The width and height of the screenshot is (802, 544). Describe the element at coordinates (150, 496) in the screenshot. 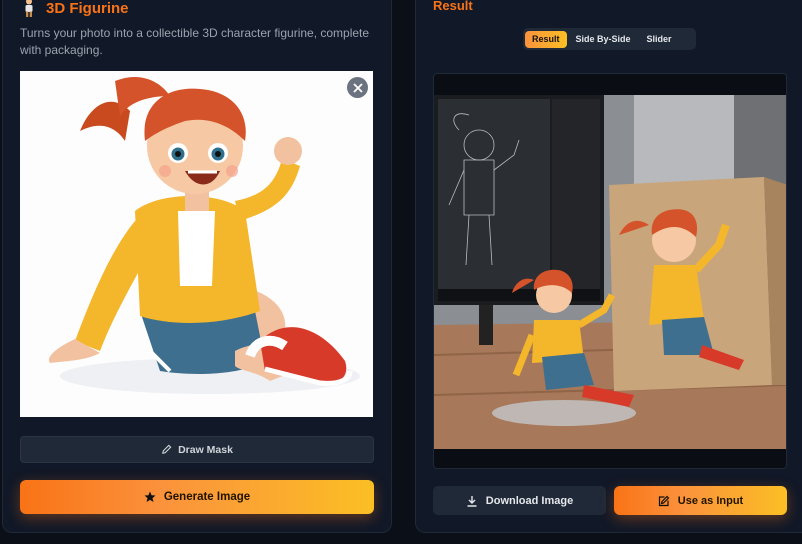

I see `star-icon` at that location.